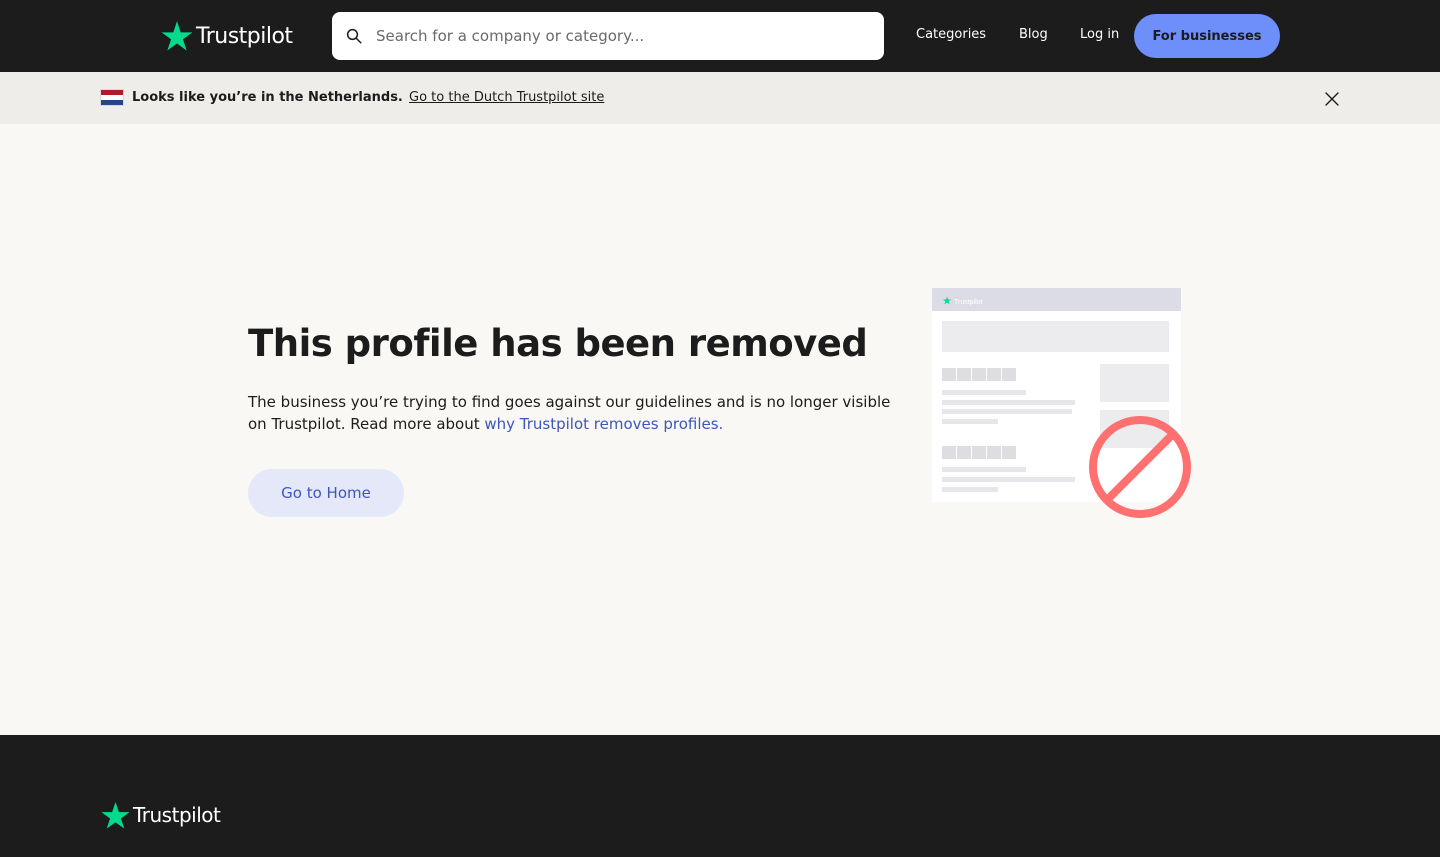  I want to click on trustpilot-logo: Trustpilot, so click(226, 36).